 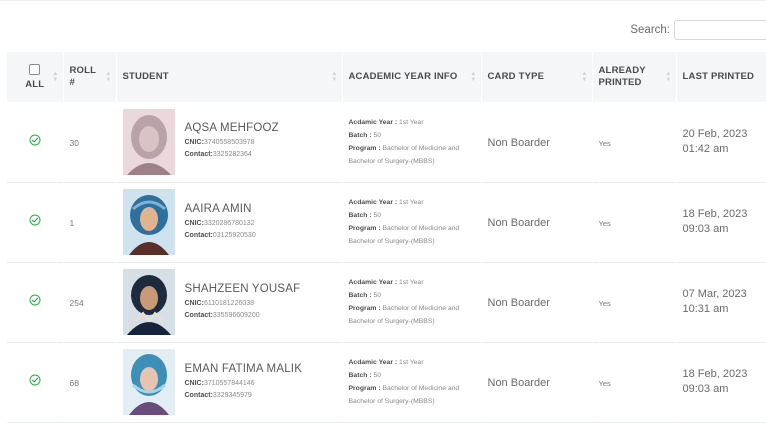 I want to click on cnic-value: 6110181226038, so click(x=229, y=303).